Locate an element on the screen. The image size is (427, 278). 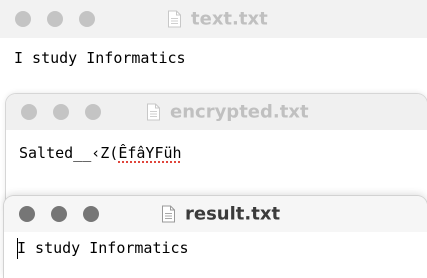
encrypted-content: Salted__‹Z(ÊfâYFüh is located at coordinates (100, 153).